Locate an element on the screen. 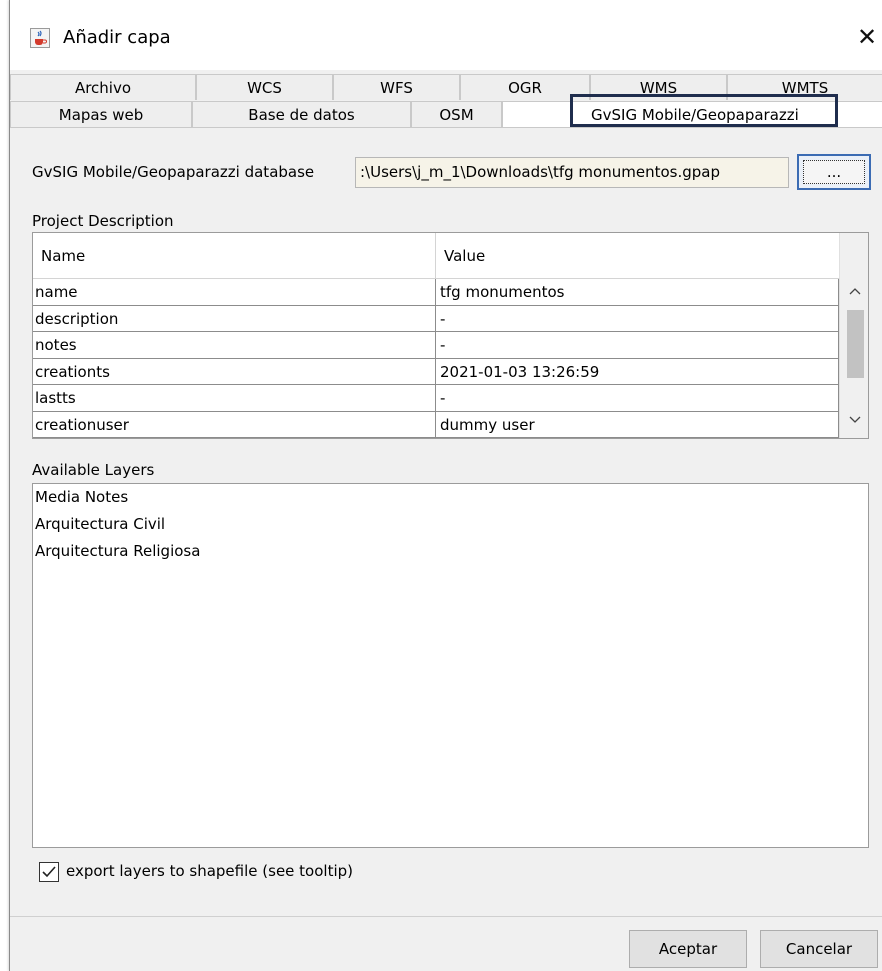 This screenshot has height=971, width=882. cell-value: 2021-01-03 13:26:59 is located at coordinates (637, 371).